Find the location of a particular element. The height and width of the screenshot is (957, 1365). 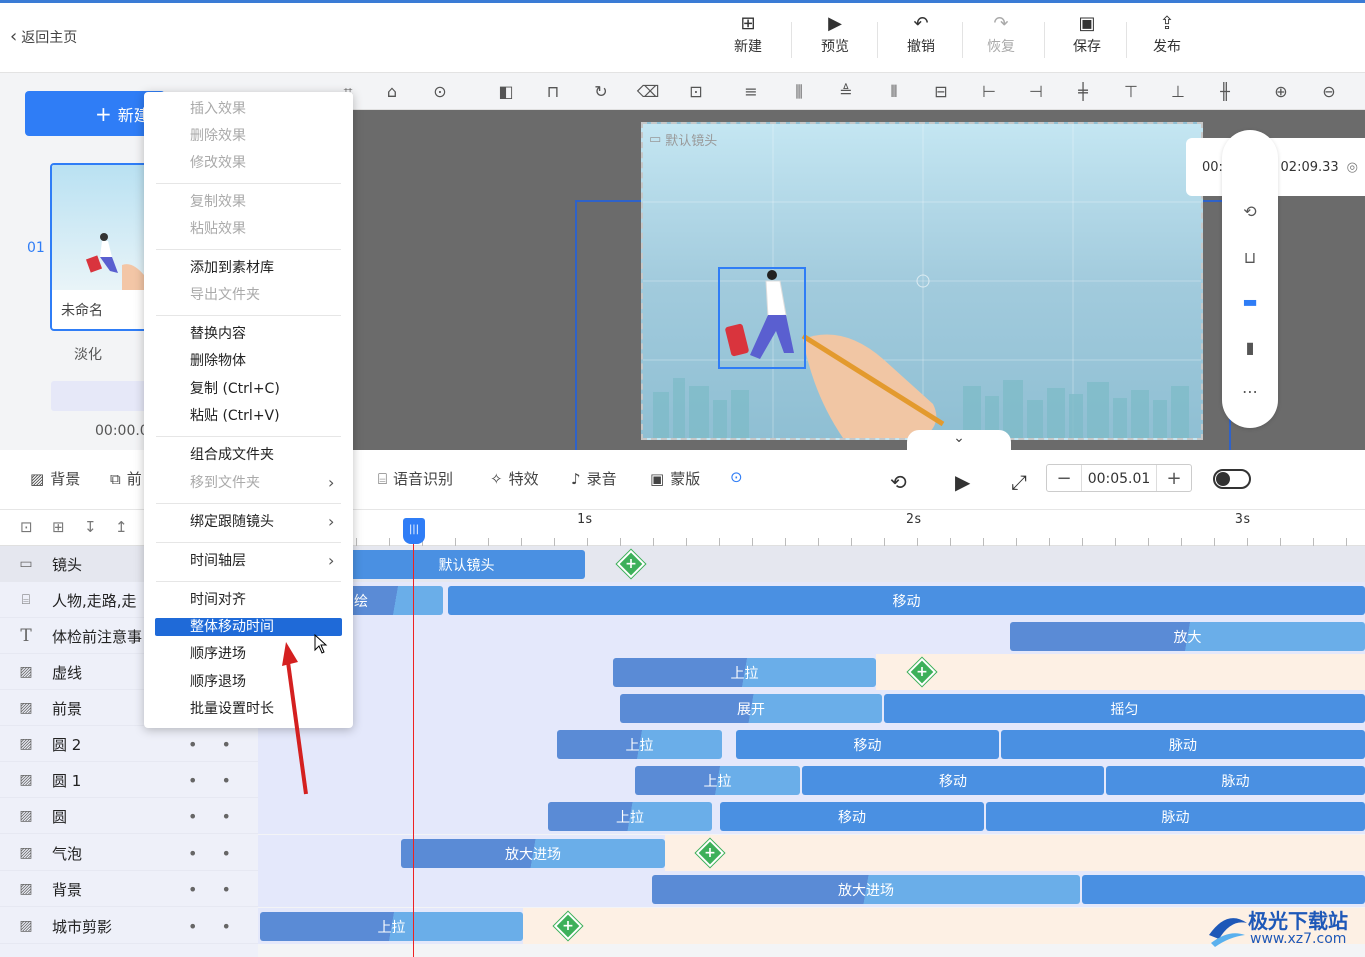

menu-item-delete-effect: 删除效果 is located at coordinates (218, 136).